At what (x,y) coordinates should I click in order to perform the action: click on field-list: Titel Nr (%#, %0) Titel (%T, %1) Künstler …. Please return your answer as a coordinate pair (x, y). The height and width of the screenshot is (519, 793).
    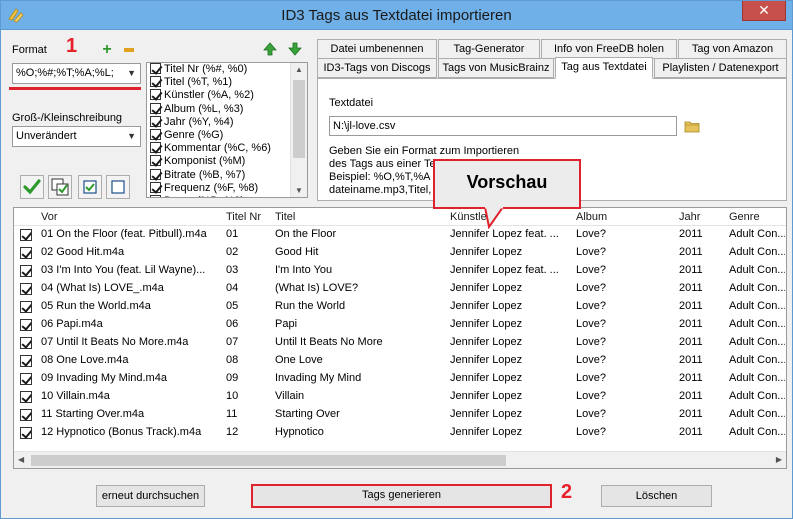
    Looking at the image, I should click on (227, 130).